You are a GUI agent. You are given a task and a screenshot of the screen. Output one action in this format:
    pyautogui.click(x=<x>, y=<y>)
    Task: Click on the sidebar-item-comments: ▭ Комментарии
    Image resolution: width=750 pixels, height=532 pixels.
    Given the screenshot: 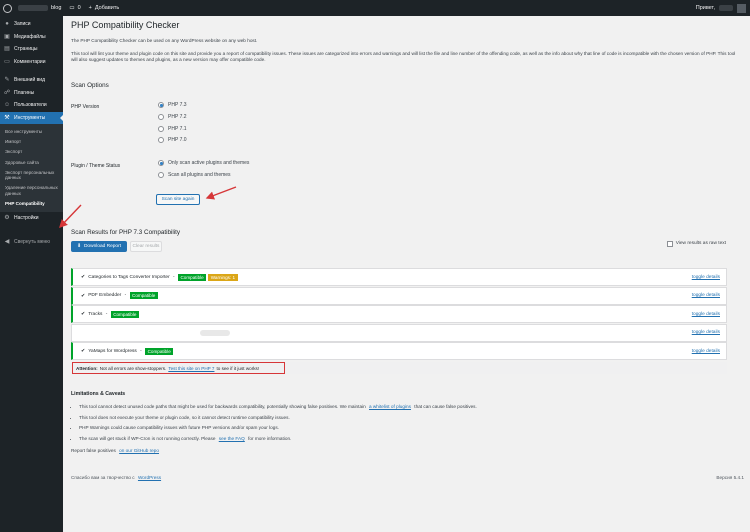 What is the action you would take?
    pyautogui.click(x=31, y=62)
    